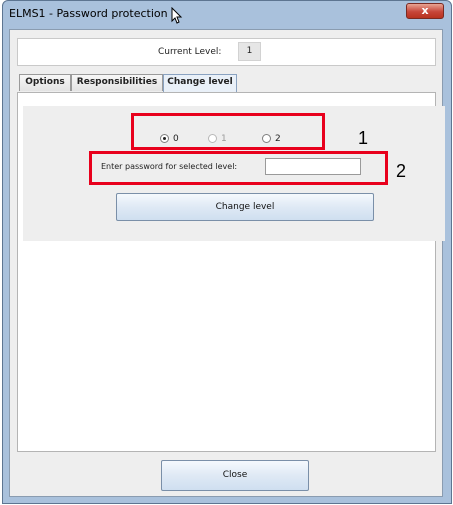 Image resolution: width=453 pixels, height=505 pixels. Describe the element at coordinates (88, 13) in the screenshot. I see `window-title: ELMS1 - Password protection` at that location.